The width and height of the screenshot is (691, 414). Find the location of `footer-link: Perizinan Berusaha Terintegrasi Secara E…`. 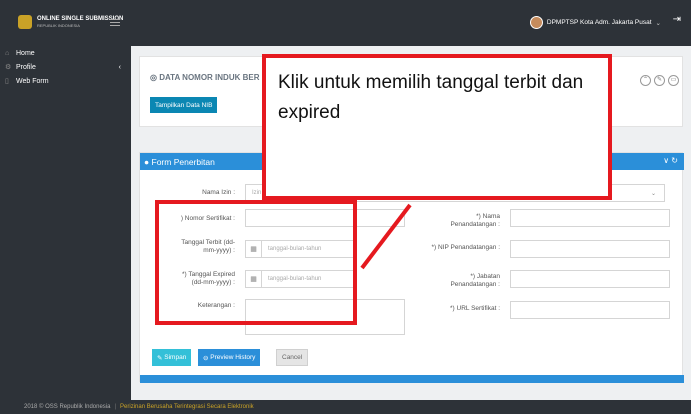

footer-link: Perizinan Berusaha Terintegrasi Secara E… is located at coordinates (187, 407).